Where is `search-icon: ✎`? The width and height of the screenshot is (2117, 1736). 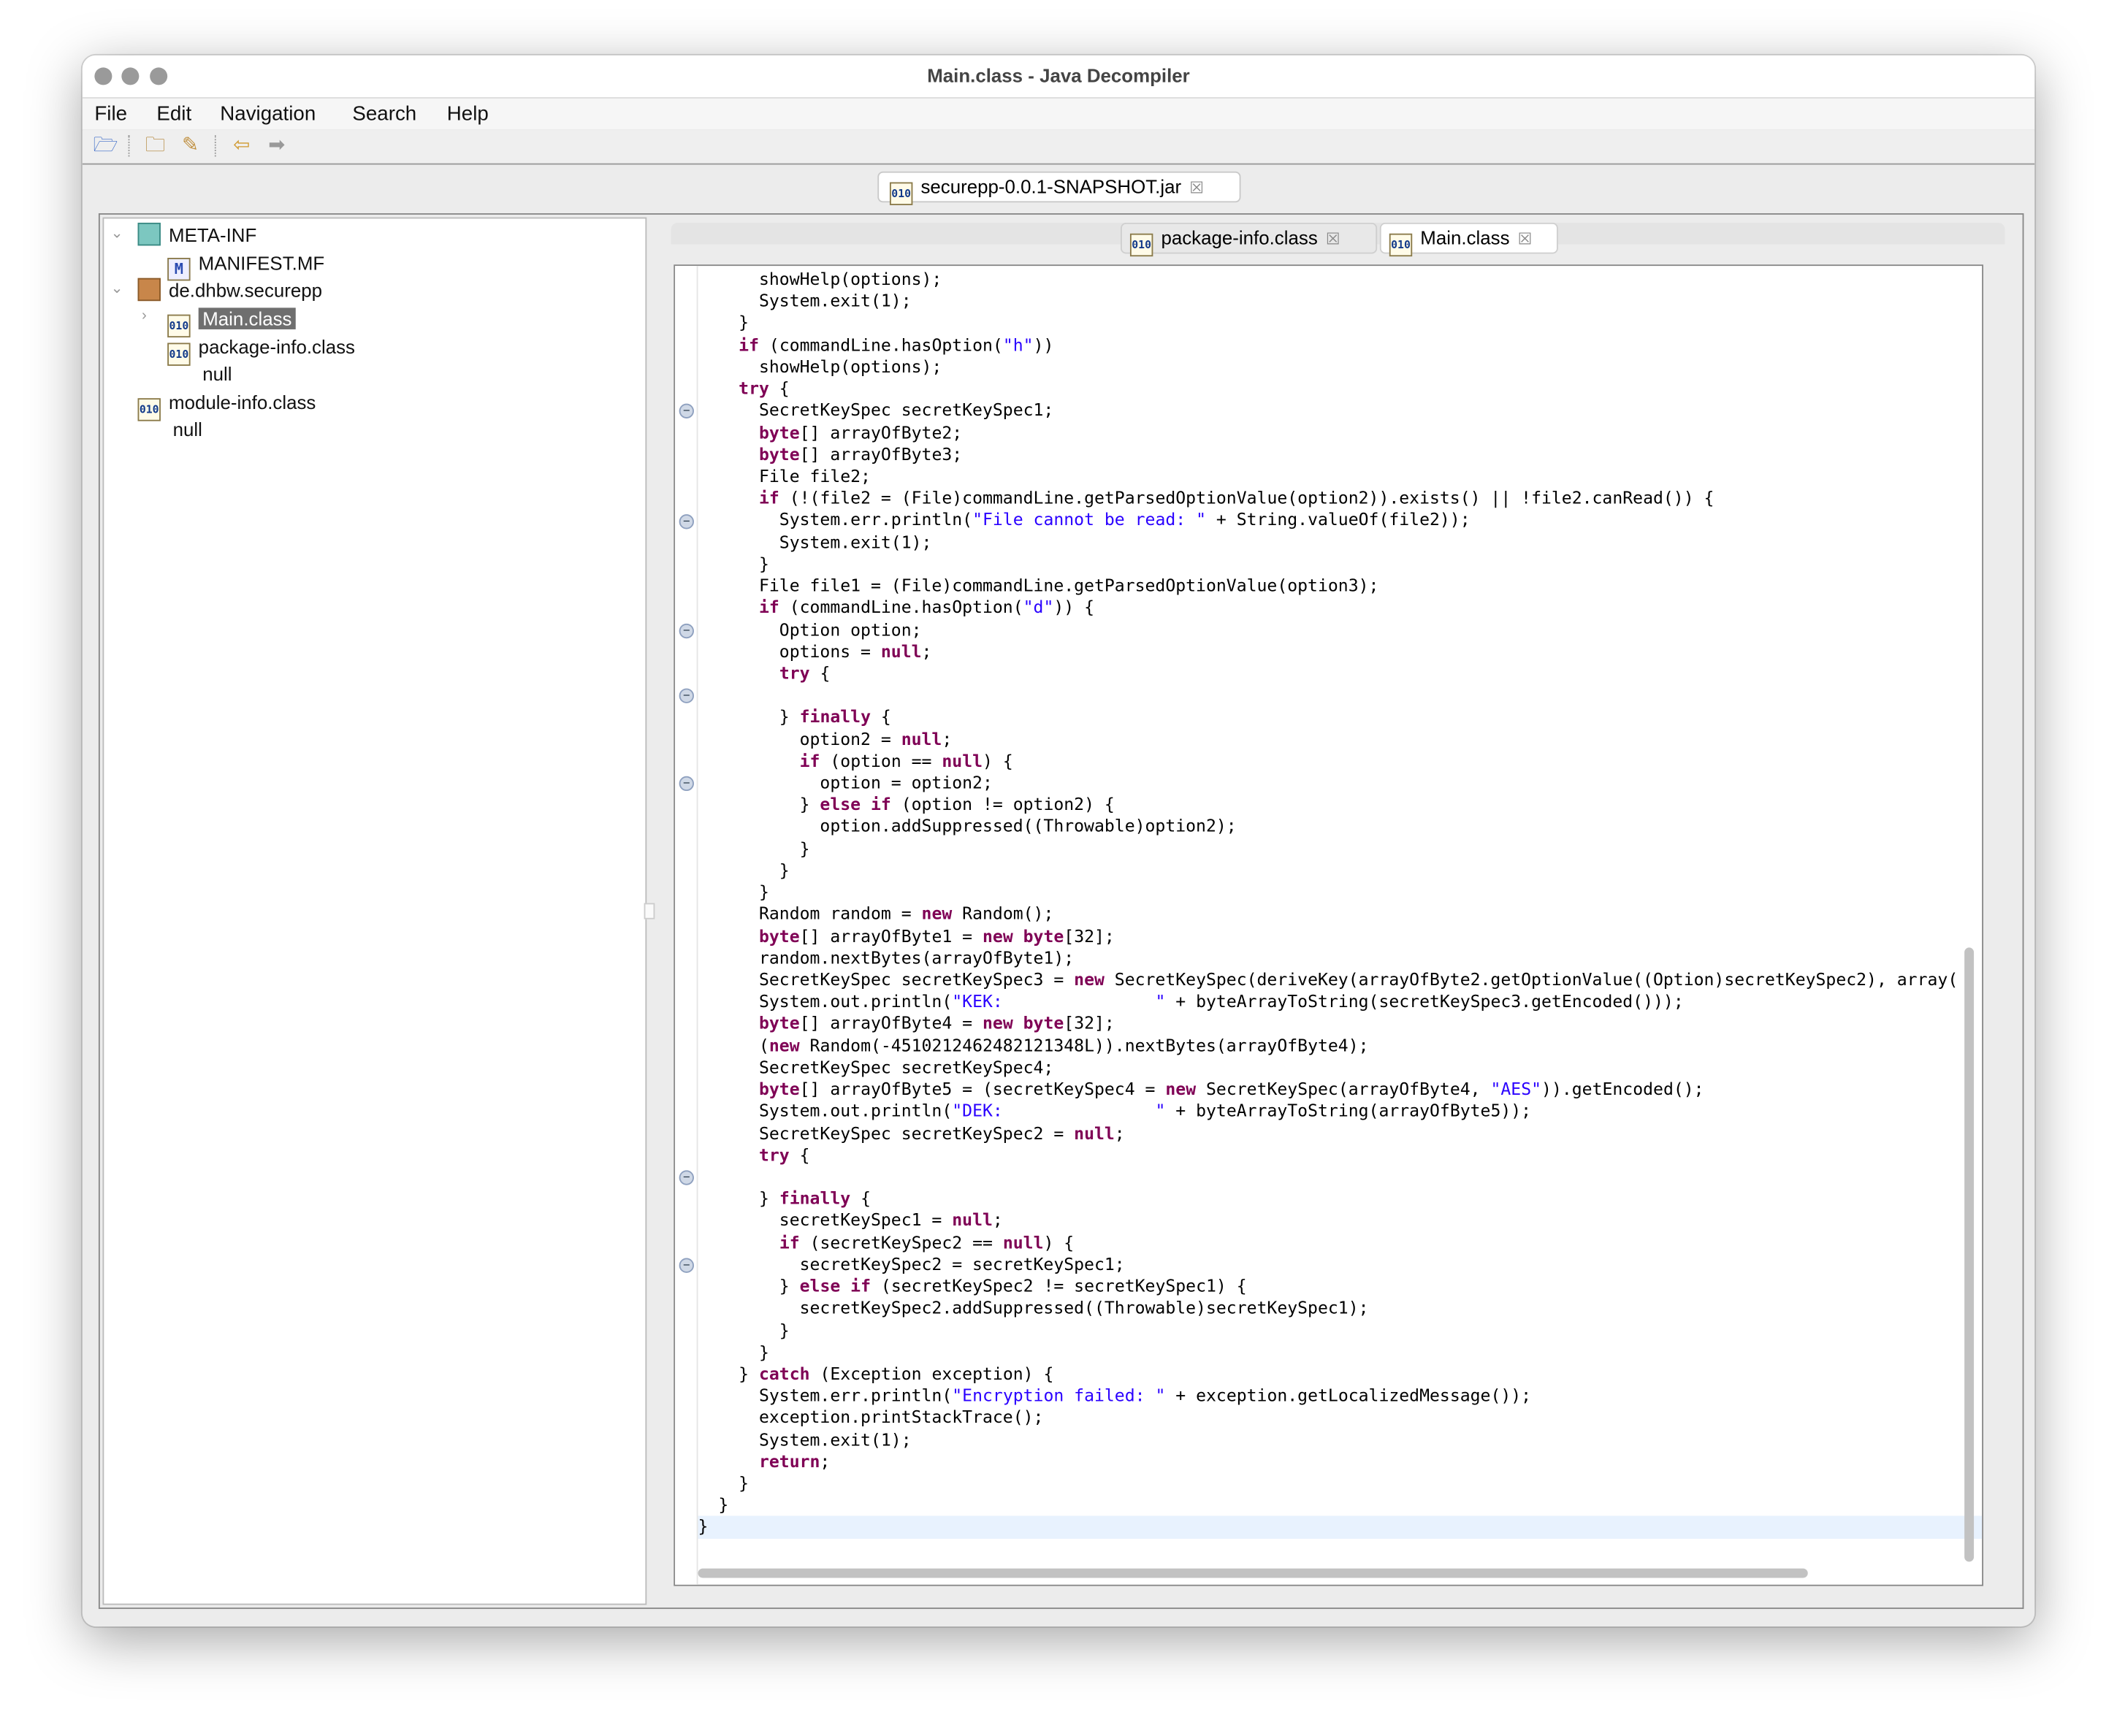 search-icon: ✎ is located at coordinates (190, 146).